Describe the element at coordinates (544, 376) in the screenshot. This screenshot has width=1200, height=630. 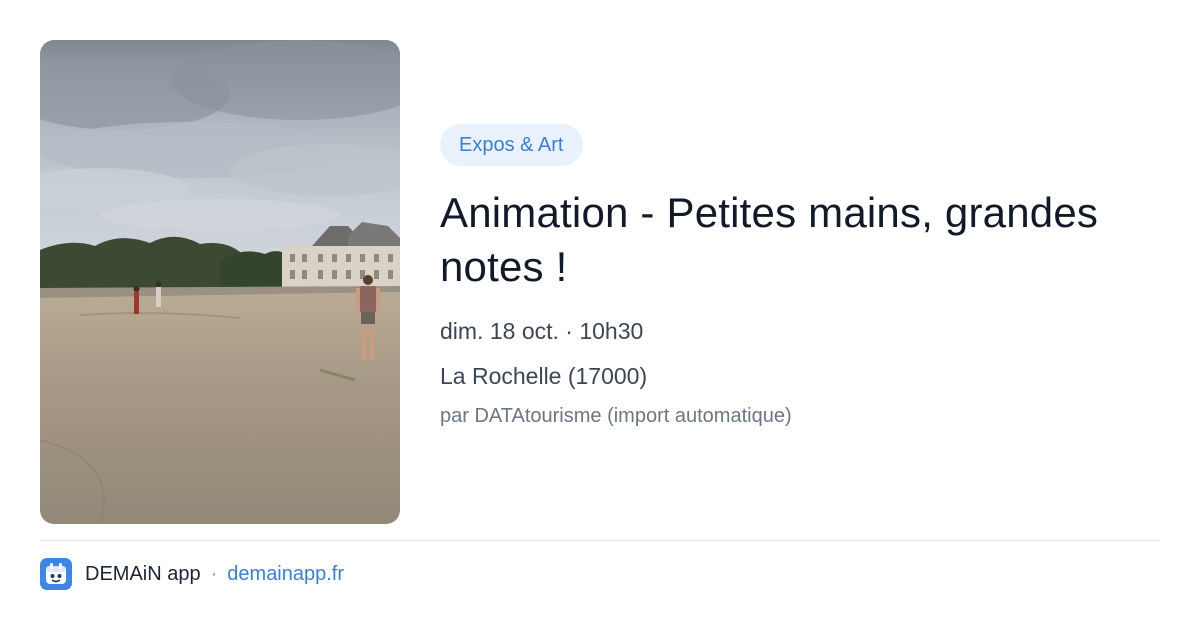
I see `event-location: La Rochelle (17000)` at that location.